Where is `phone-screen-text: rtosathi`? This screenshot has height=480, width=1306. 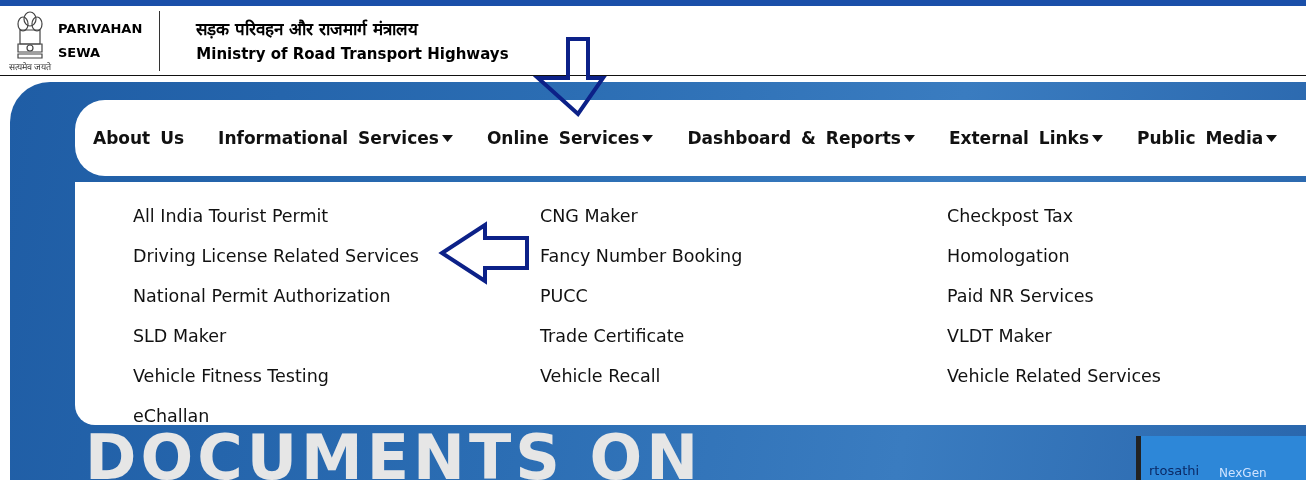
phone-screen-text: rtosathi is located at coordinates (1174, 471).